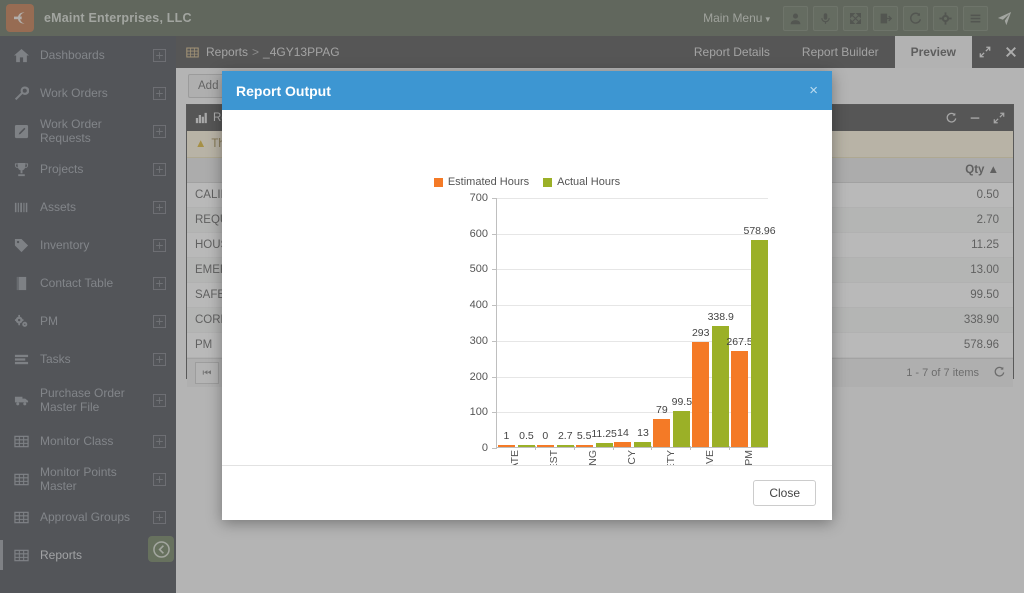 The width and height of the screenshot is (1024, 593). What do you see at coordinates (712, 322) in the screenshot?
I see `chart-bar-group: 293 338.9` at bounding box center [712, 322].